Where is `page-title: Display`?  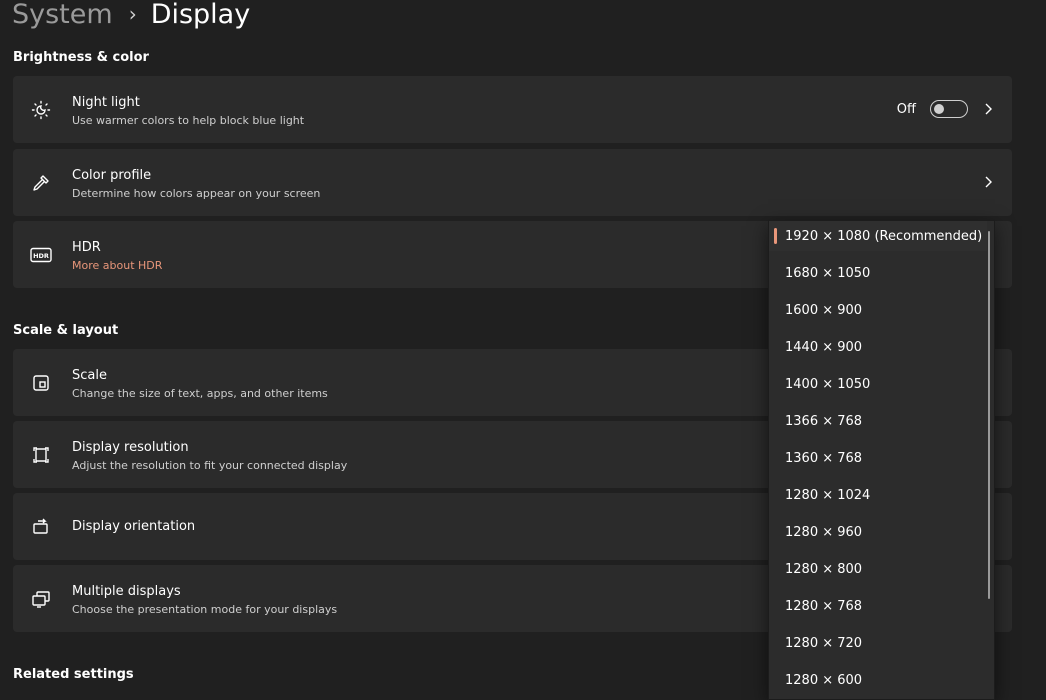 page-title: Display is located at coordinates (200, 15).